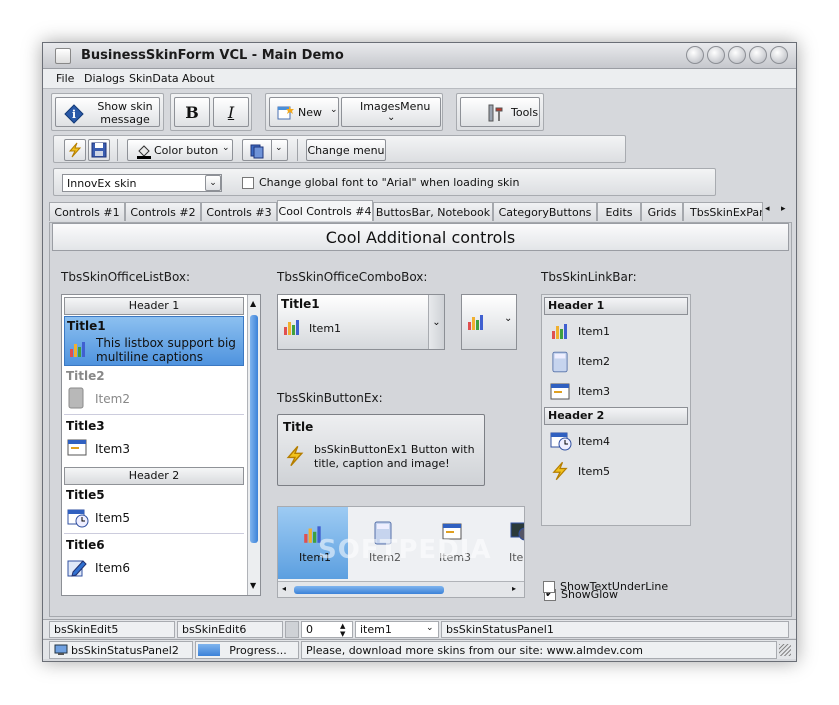 The height and width of the screenshot is (705, 839). What do you see at coordinates (112, 449) in the screenshot?
I see `list-item-text: Item3` at bounding box center [112, 449].